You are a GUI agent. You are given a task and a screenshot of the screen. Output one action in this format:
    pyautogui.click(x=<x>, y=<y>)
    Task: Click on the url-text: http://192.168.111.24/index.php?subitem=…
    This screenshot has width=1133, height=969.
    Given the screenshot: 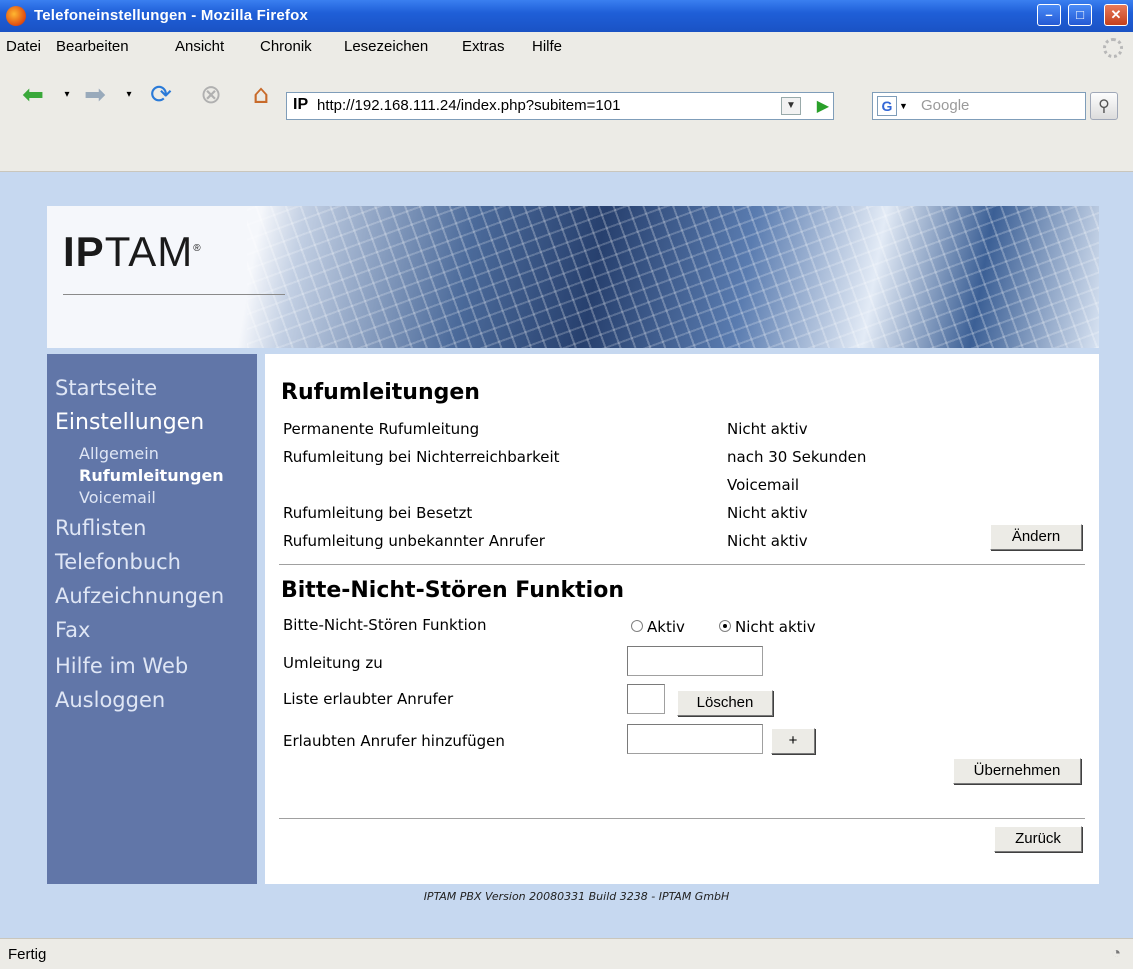 What is the action you would take?
    pyautogui.click(x=468, y=105)
    